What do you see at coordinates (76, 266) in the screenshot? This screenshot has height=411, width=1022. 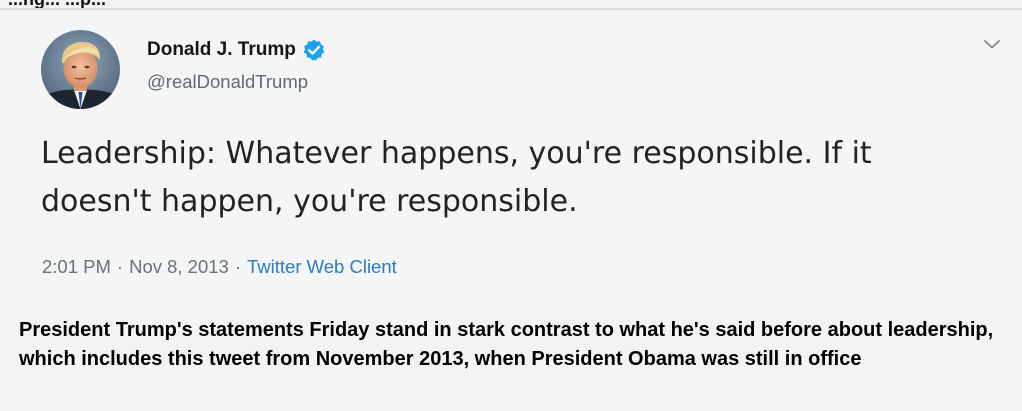 I see `tweet-time: 2:01 PM` at bounding box center [76, 266].